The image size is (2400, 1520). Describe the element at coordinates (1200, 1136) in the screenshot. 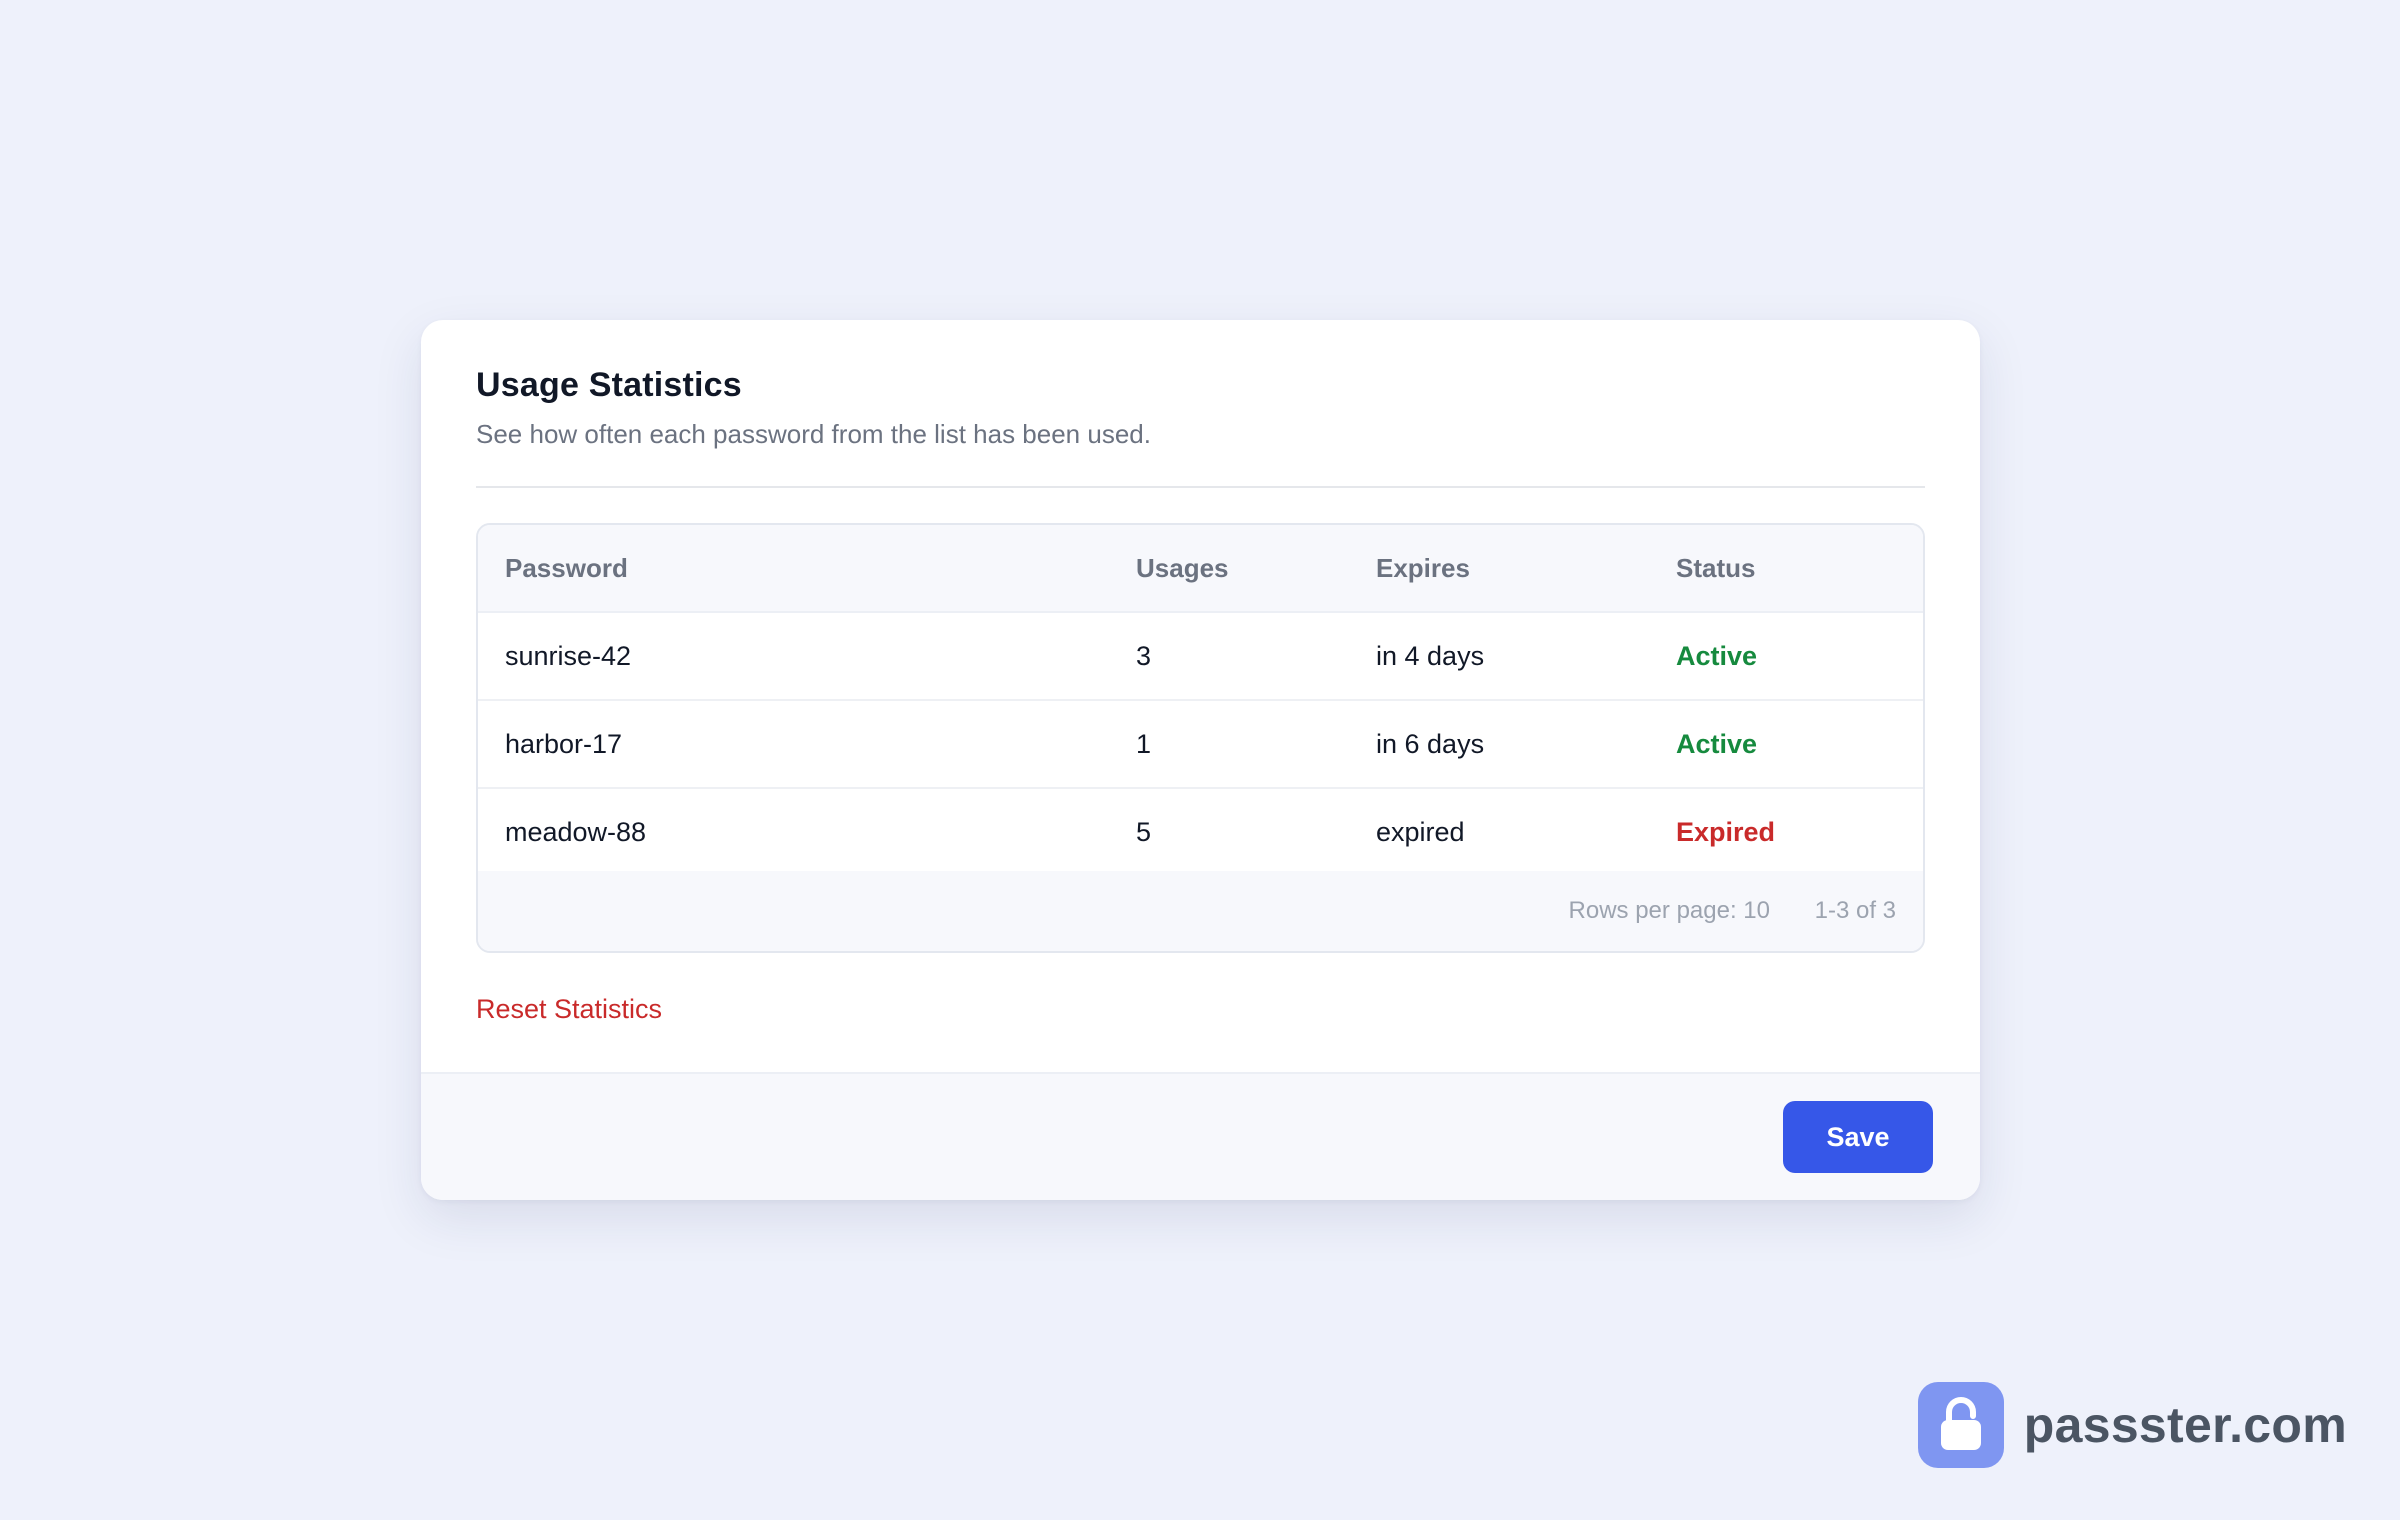

I see `card-footer: Save` at that location.